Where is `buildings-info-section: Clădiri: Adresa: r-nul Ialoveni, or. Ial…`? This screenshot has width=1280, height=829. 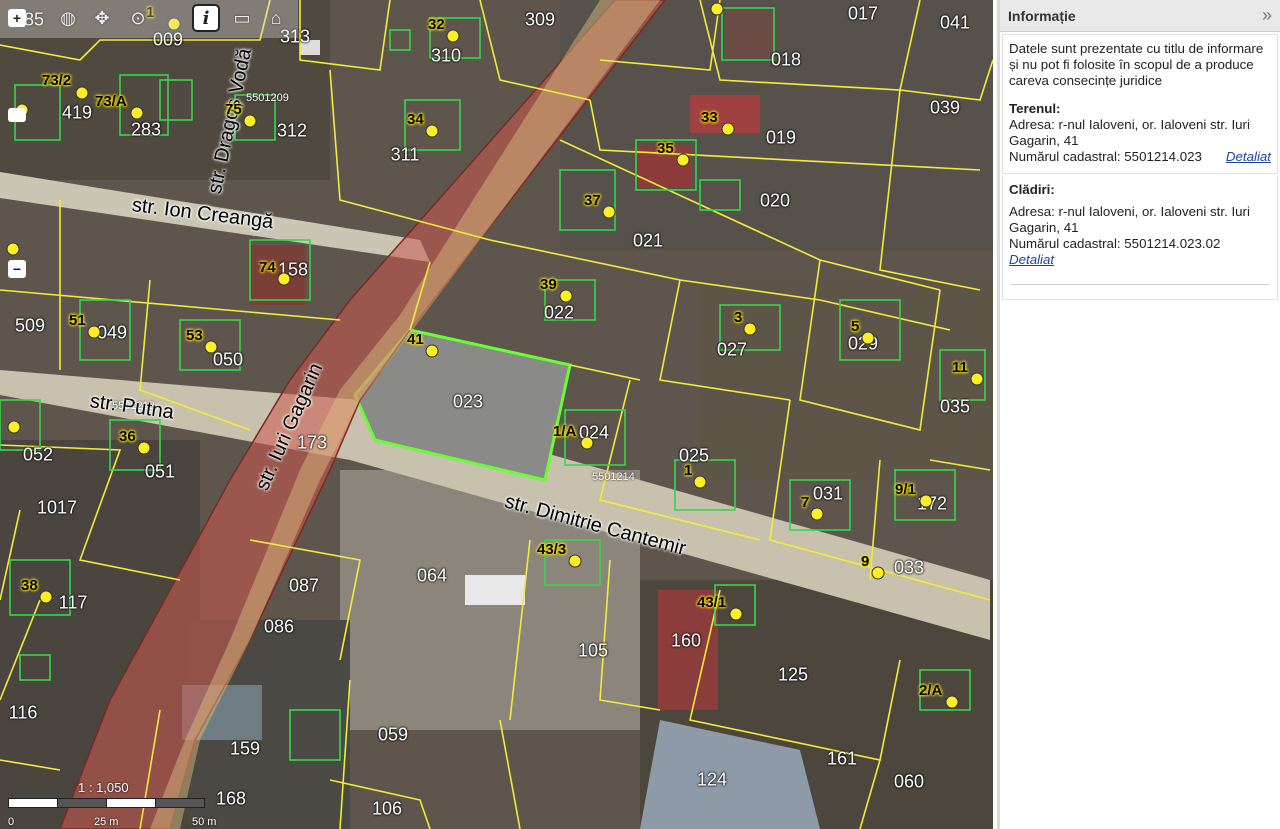 buildings-info-section: Clădiri: Adresa: r-nul Ialoveni, or. Ial… is located at coordinates (1140, 238).